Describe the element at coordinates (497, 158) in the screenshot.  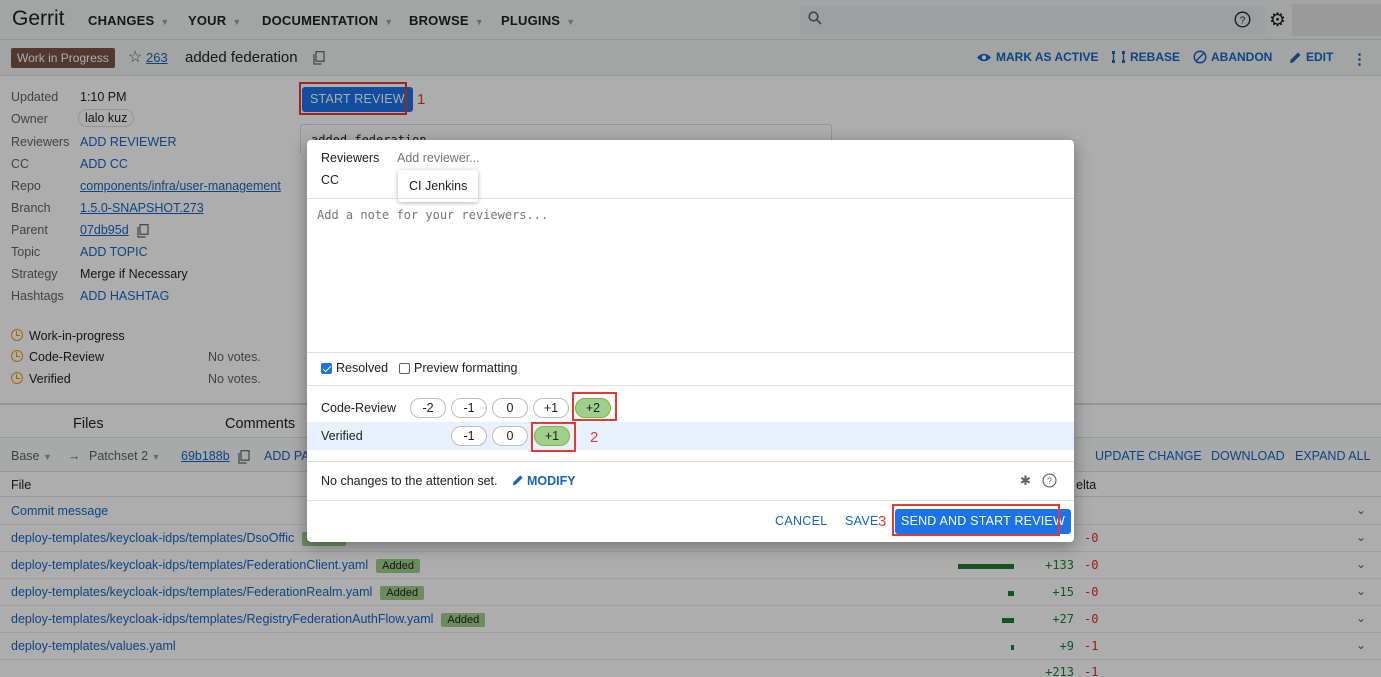
I see `add-reviewer-input` at that location.